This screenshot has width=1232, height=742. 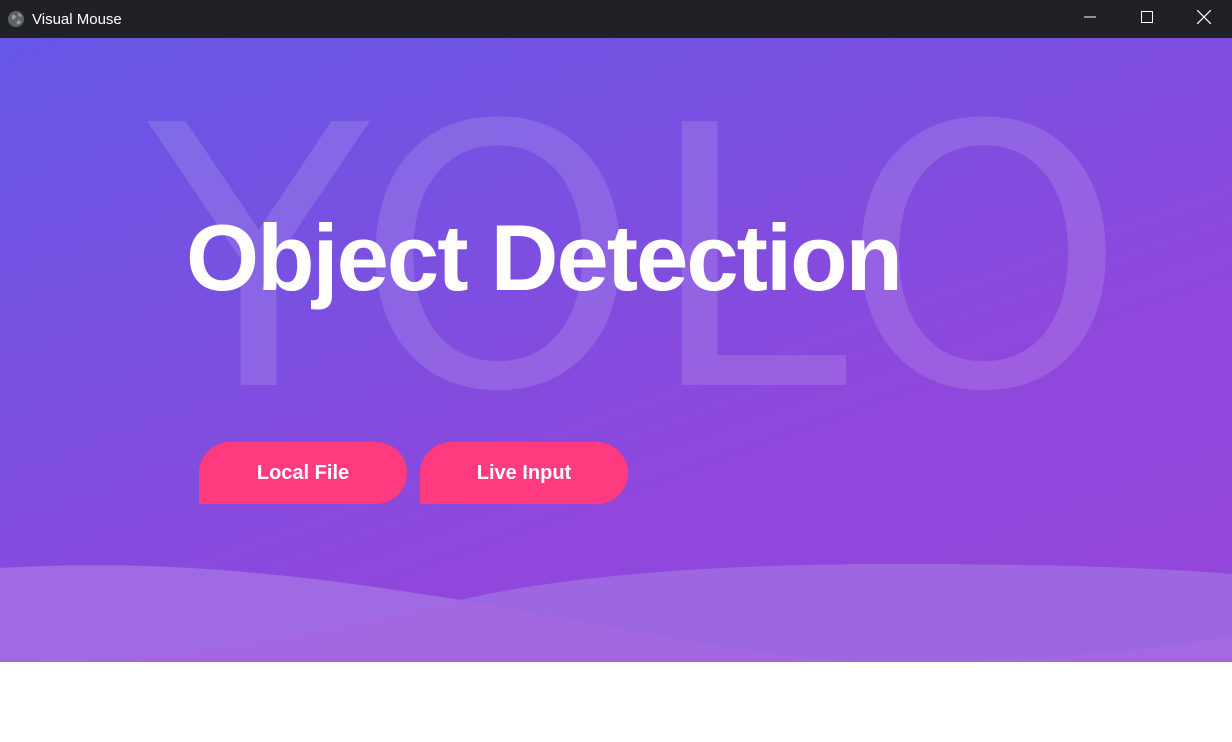 I want to click on minimize-icon, so click(x=1089, y=19).